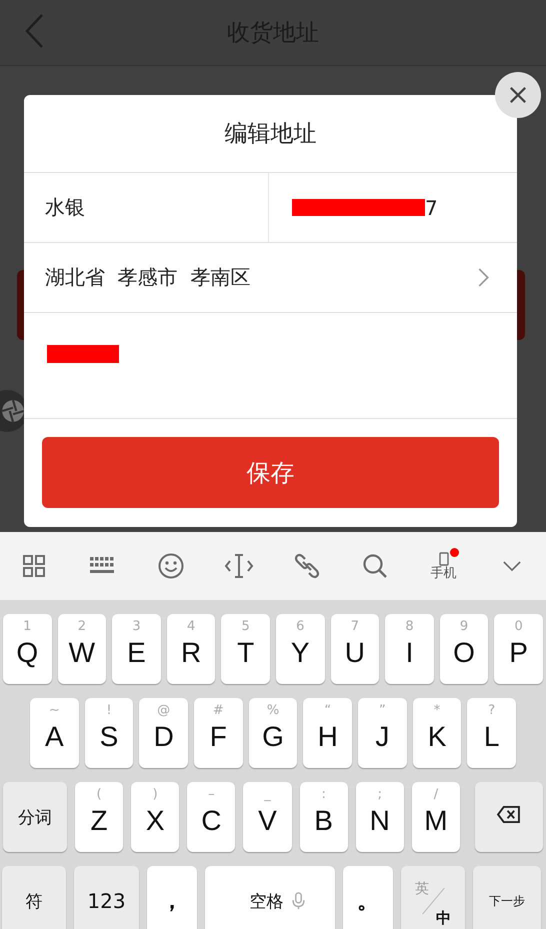  Describe the element at coordinates (518, 649) in the screenshot. I see `letter-key: 0 P` at that location.